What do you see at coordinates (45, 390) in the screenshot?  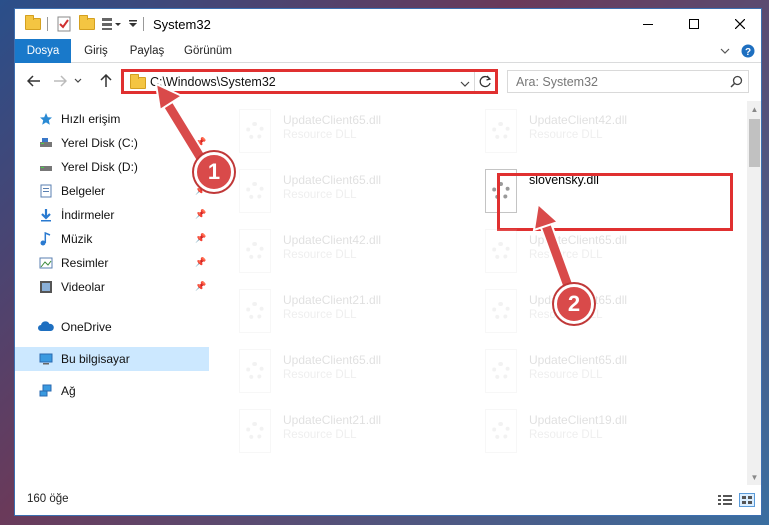 I see `network-icon` at bounding box center [45, 390].